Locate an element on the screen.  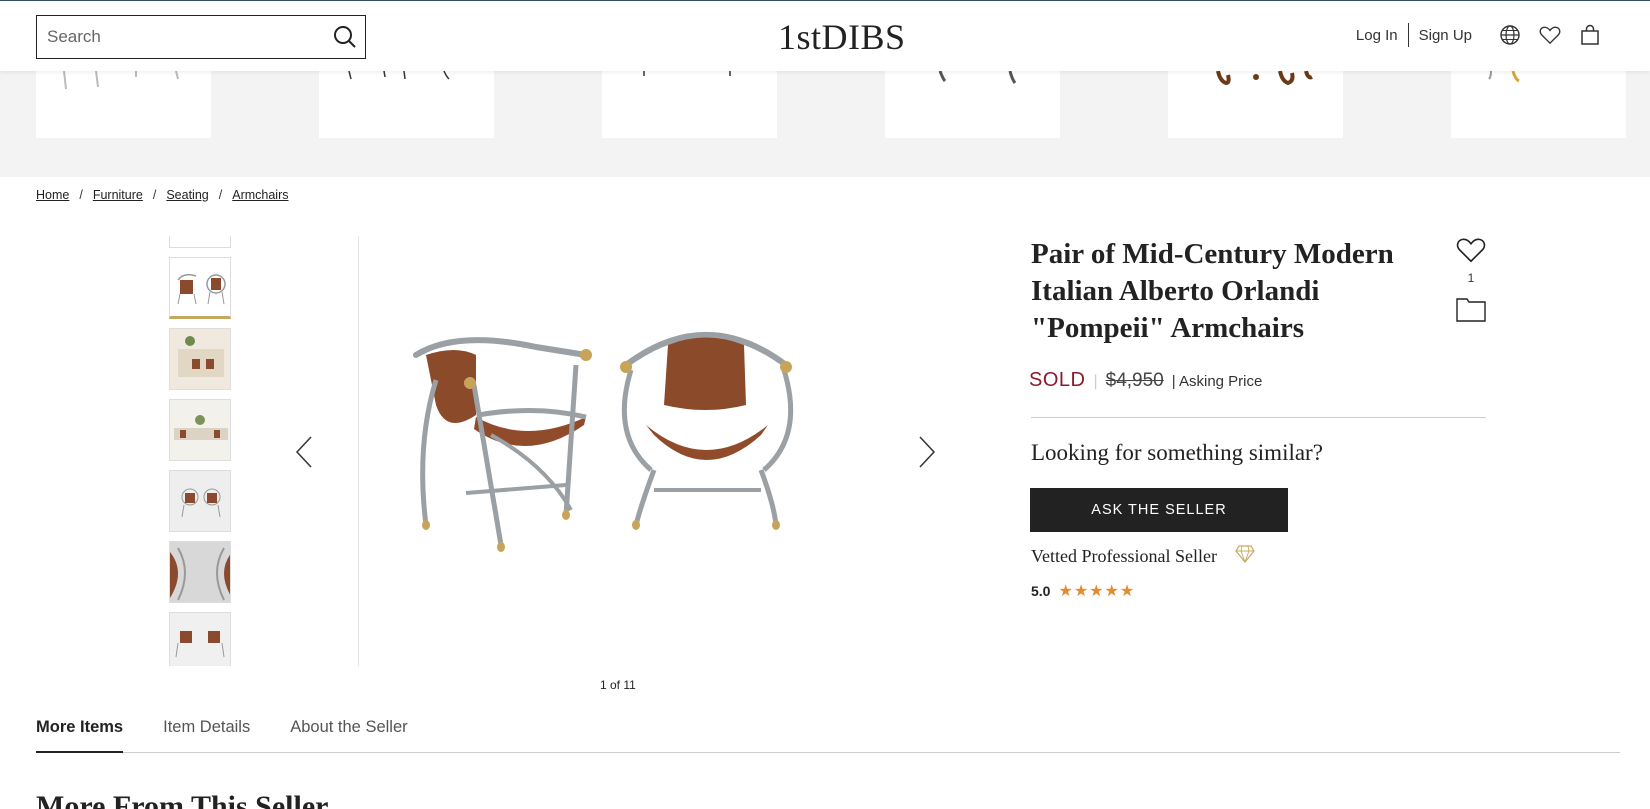
thumbnail-partial is located at coordinates (200, 242).